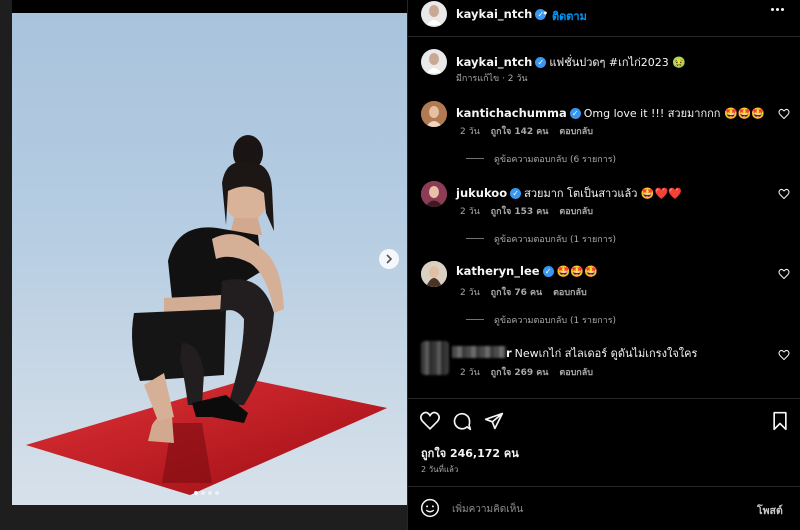 The image size is (800, 530). What do you see at coordinates (511, 113) in the screenshot?
I see `comment-username: kantichachumma` at bounding box center [511, 113].